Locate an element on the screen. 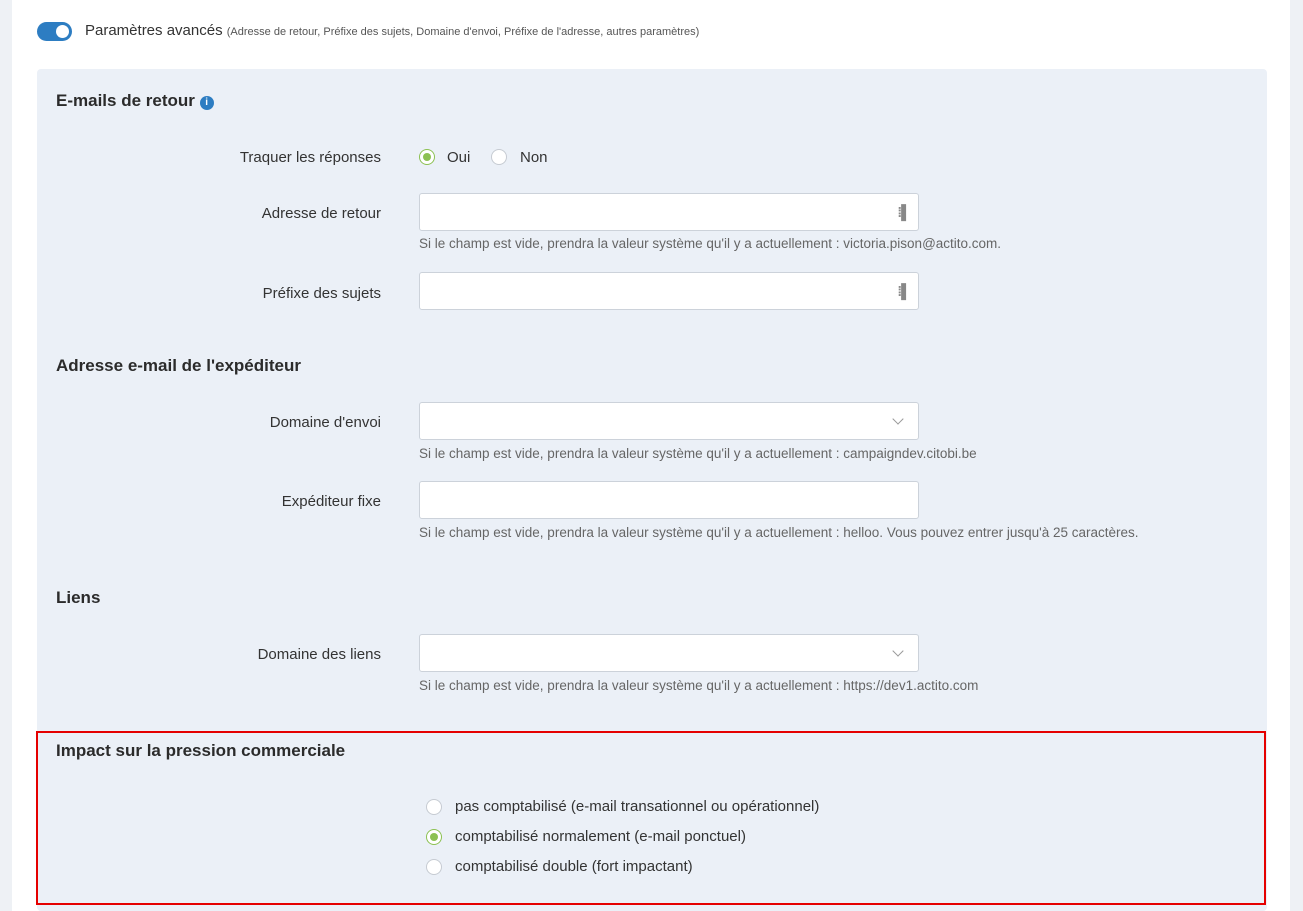 This screenshot has height=911, width=1303. track-yes-radio is located at coordinates (427, 157).